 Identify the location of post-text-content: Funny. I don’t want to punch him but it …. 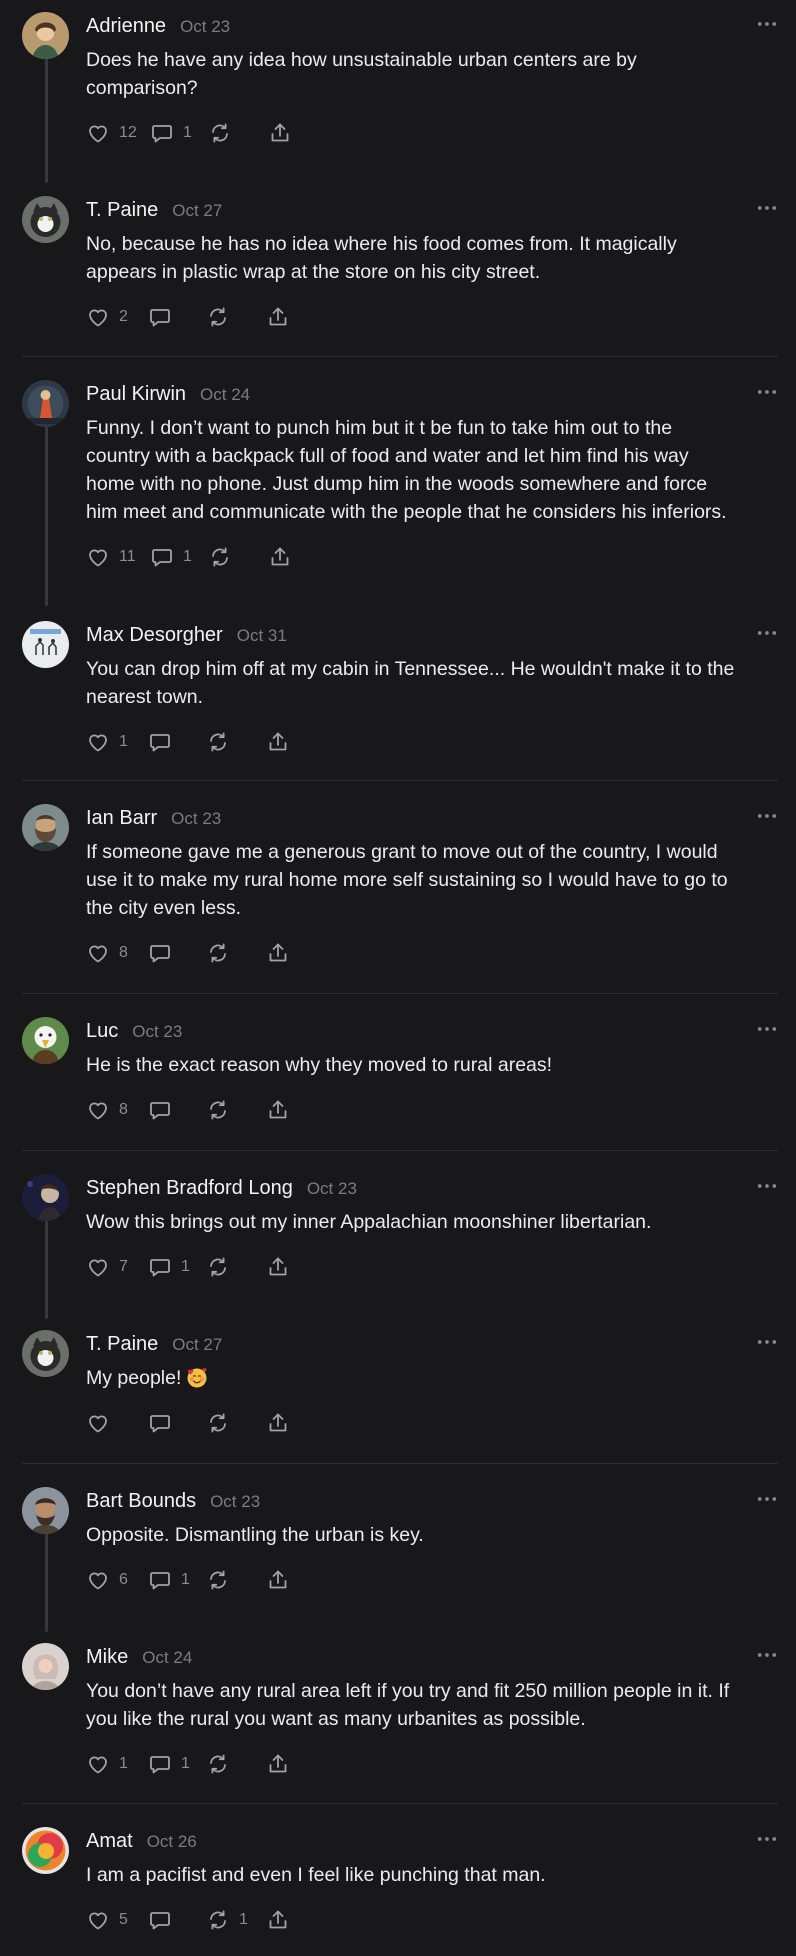
(406, 470).